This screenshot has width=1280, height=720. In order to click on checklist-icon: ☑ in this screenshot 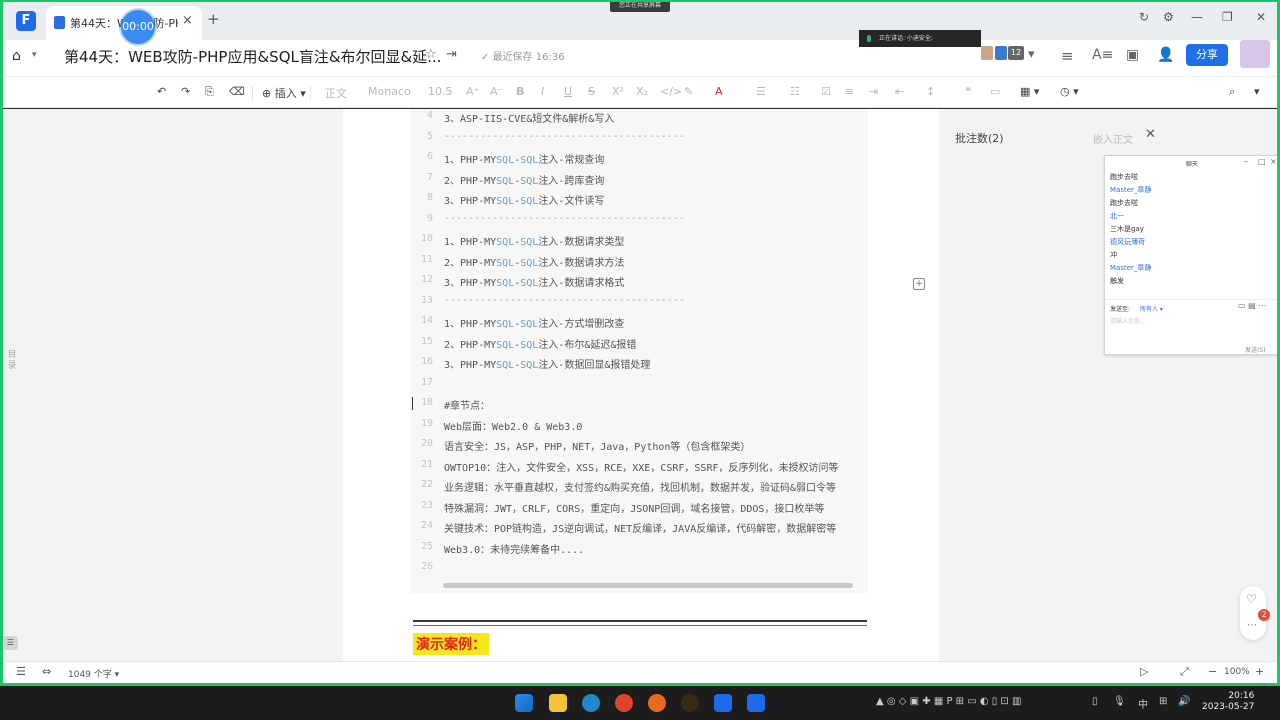, I will do `click(826, 91)`.